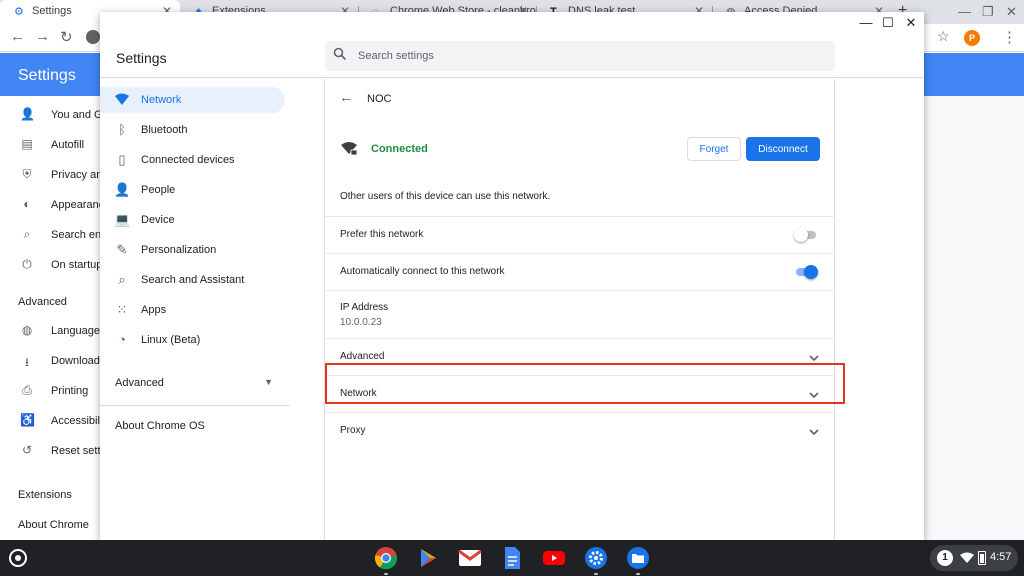 This screenshot has height=576, width=1024. What do you see at coordinates (75, 451) in the screenshot?
I see `bg-item-label: Reset settings` at bounding box center [75, 451].